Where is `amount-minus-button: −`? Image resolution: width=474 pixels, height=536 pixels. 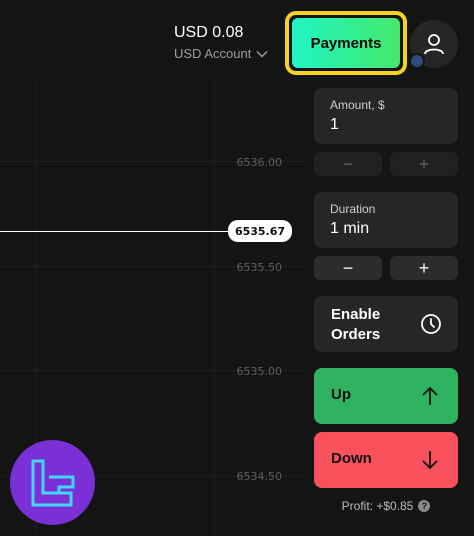
amount-minus-button: − is located at coordinates (348, 164).